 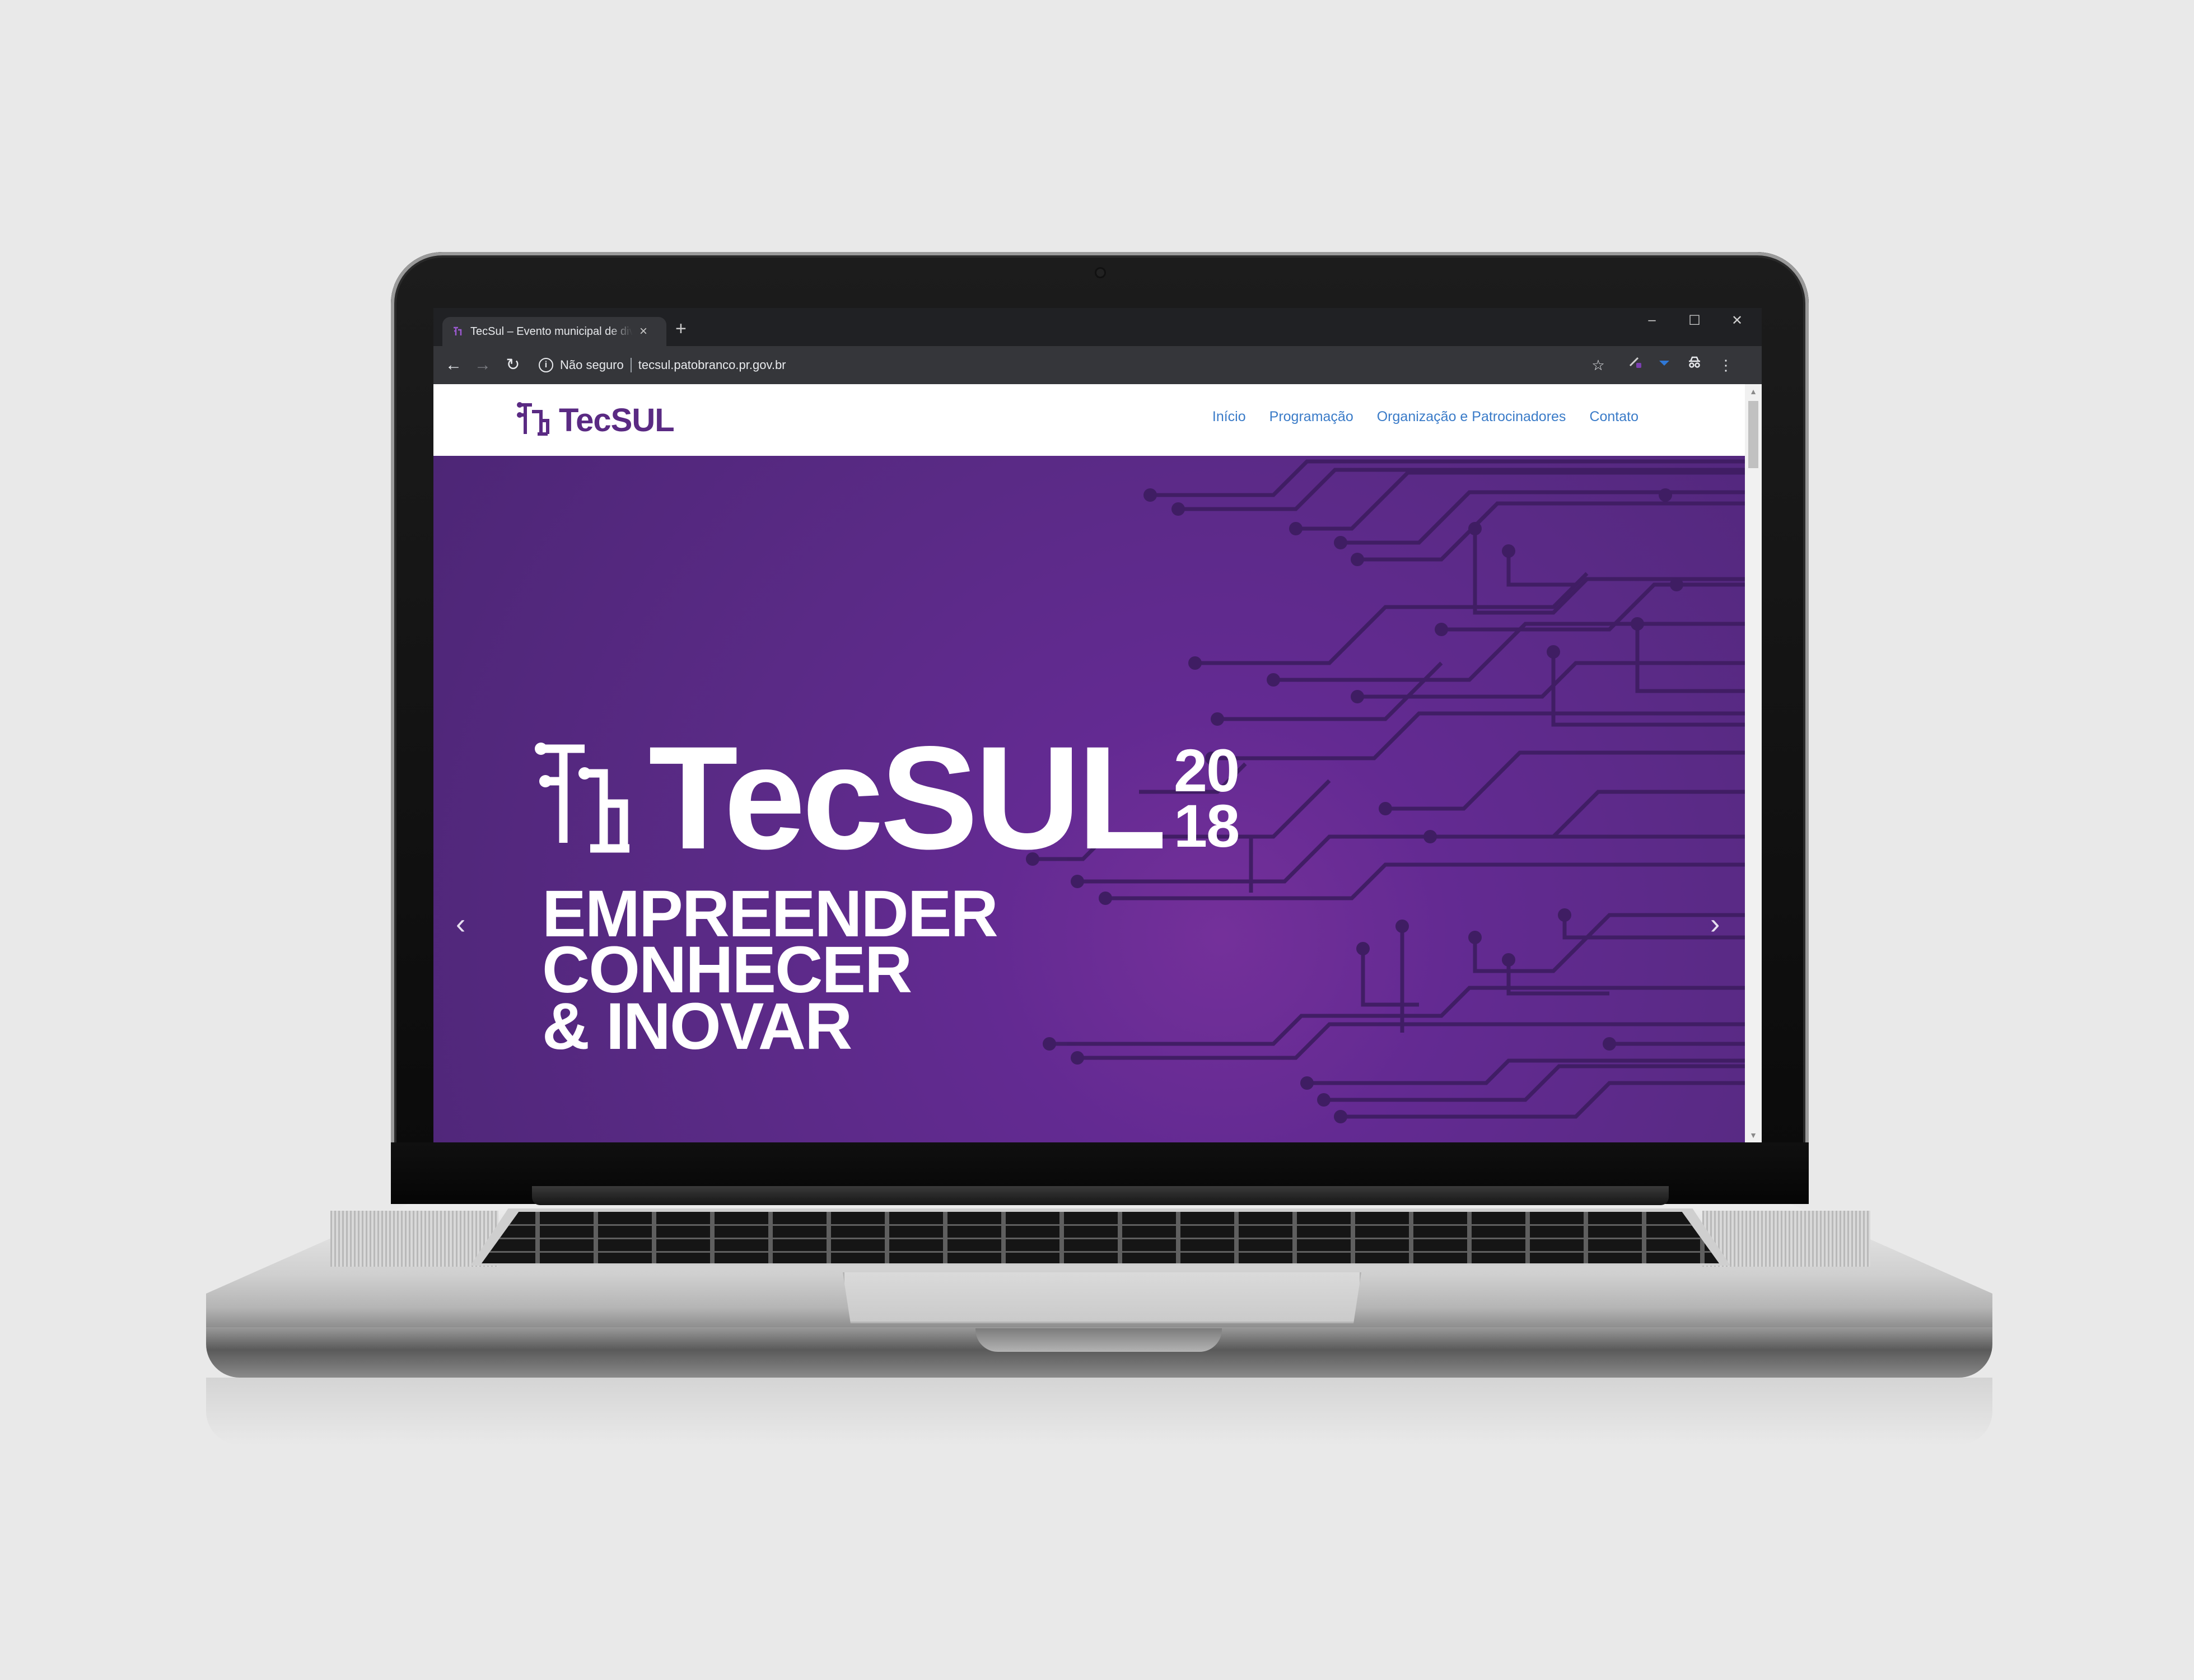 What do you see at coordinates (453, 365) in the screenshot?
I see `back-button: ←` at bounding box center [453, 365].